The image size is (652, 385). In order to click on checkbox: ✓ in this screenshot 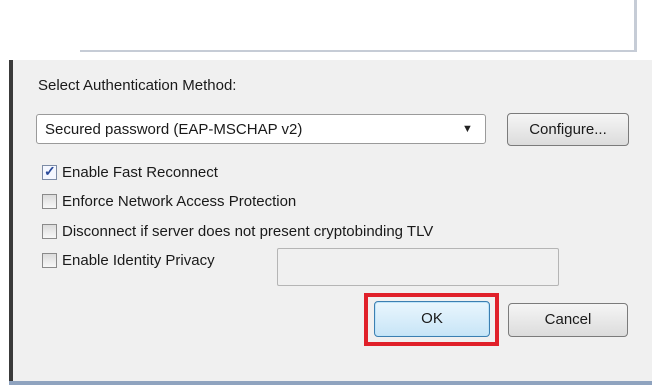, I will do `click(49, 171)`.